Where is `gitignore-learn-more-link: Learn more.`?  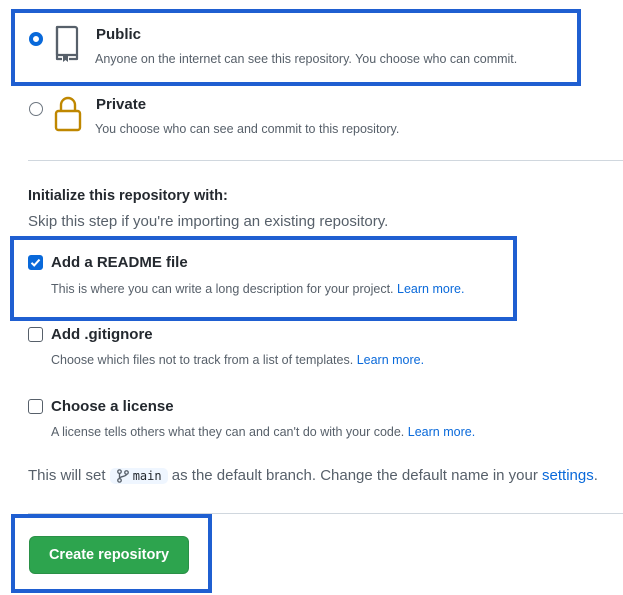
gitignore-learn-more-link: Learn more. is located at coordinates (390, 360).